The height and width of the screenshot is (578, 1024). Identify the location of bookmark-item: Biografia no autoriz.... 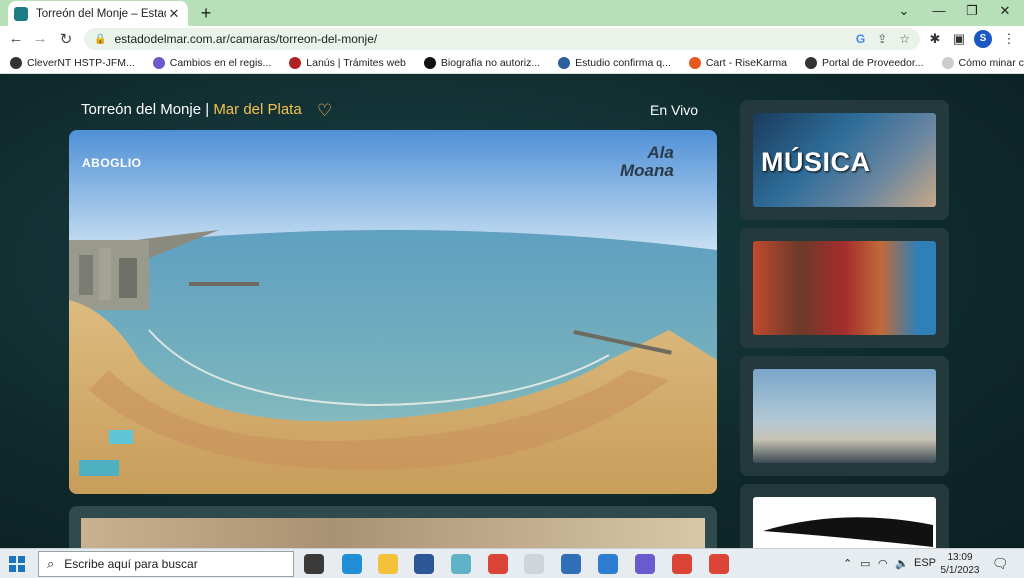
(482, 62).